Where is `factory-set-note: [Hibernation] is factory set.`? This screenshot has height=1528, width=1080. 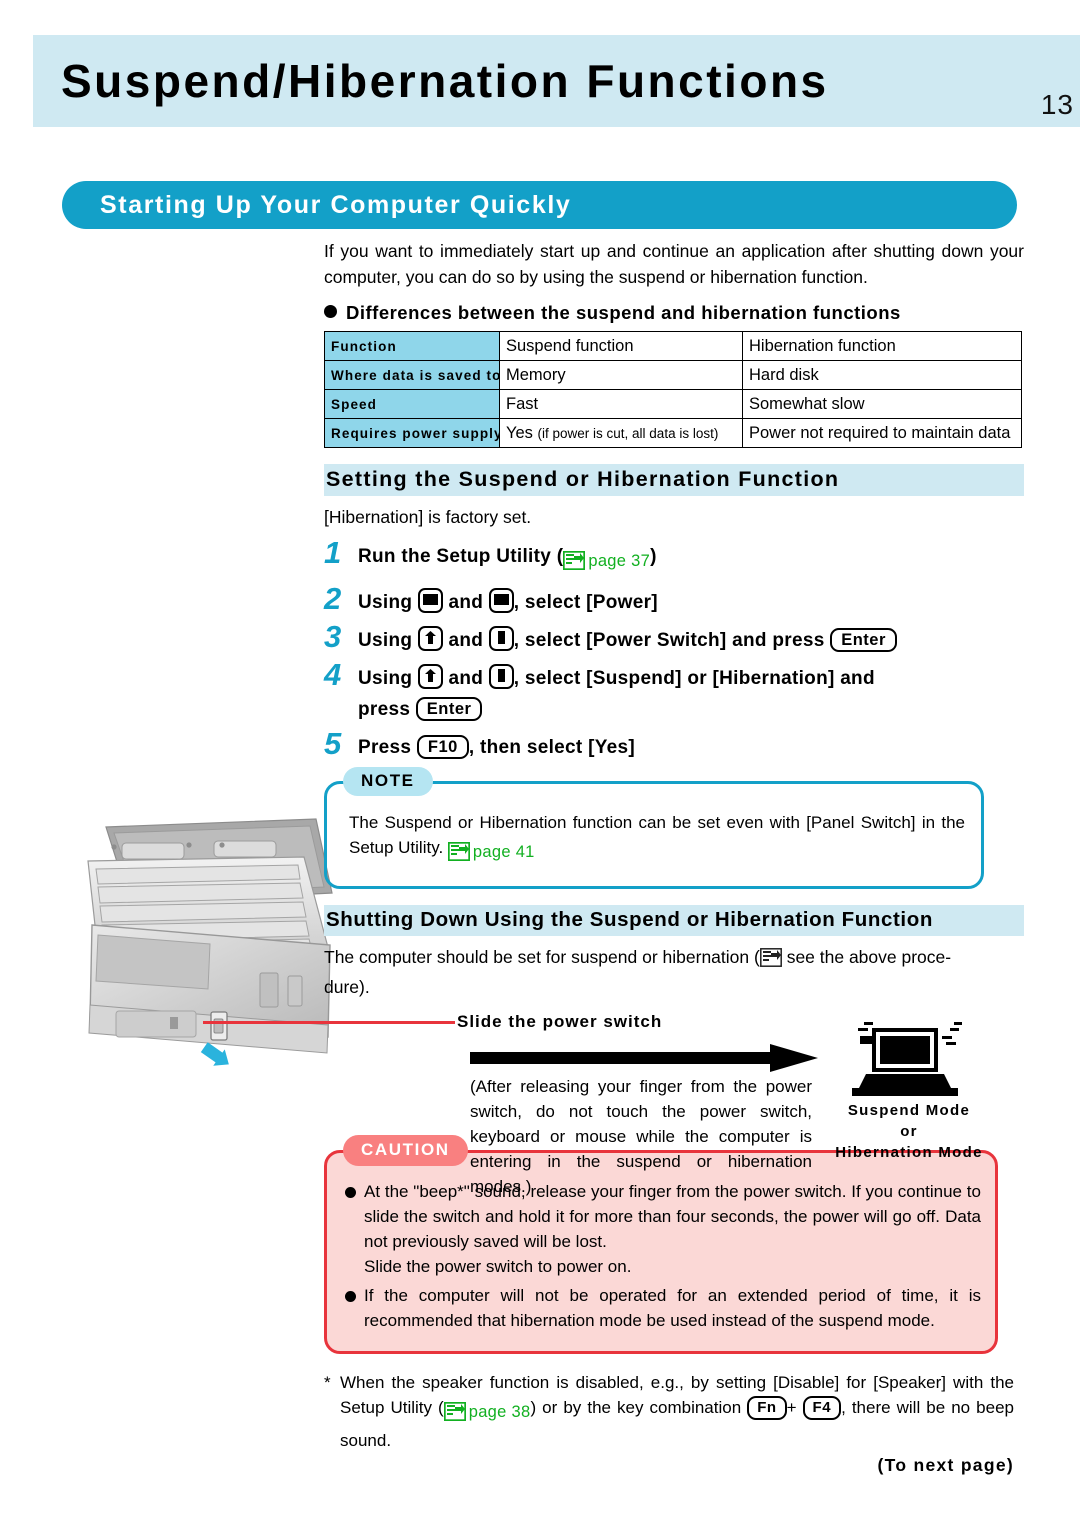
factory-set-note: [Hibernation] is factory set. is located at coordinates (428, 517).